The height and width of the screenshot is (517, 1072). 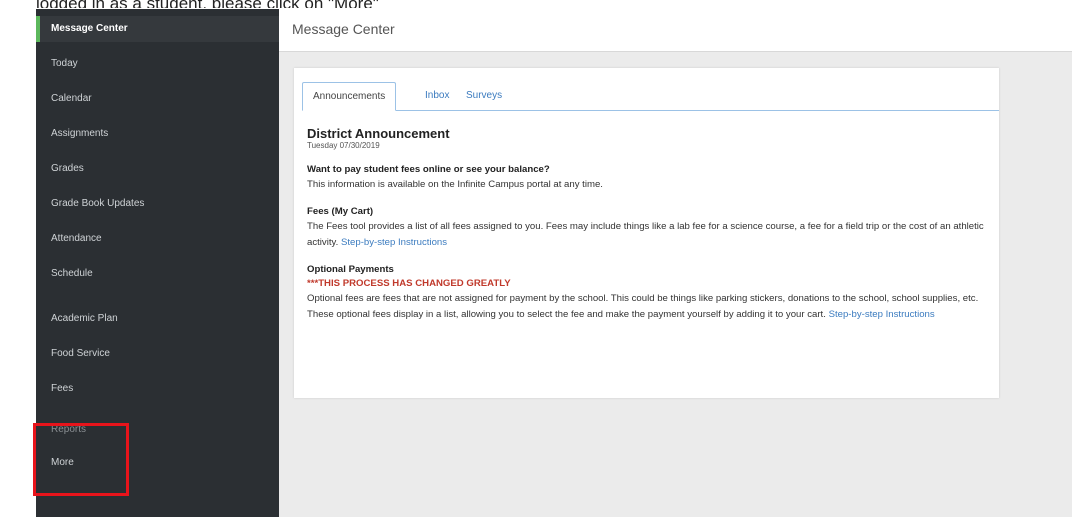 I want to click on tab-surveys: Surveys, so click(x=484, y=96).